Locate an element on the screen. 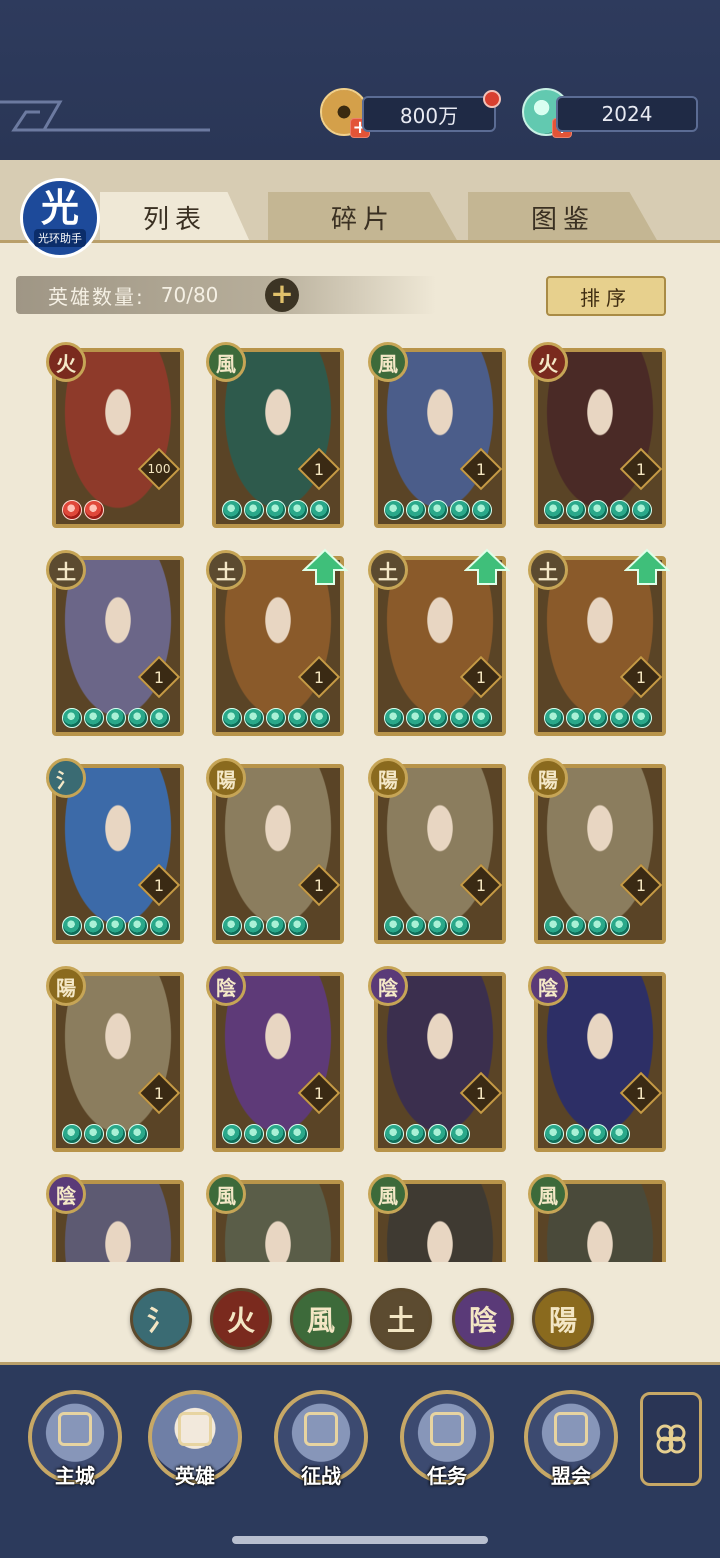 This screenshot has width=720, height=1558. tab-fragments: 碎片 is located at coordinates (363, 217).